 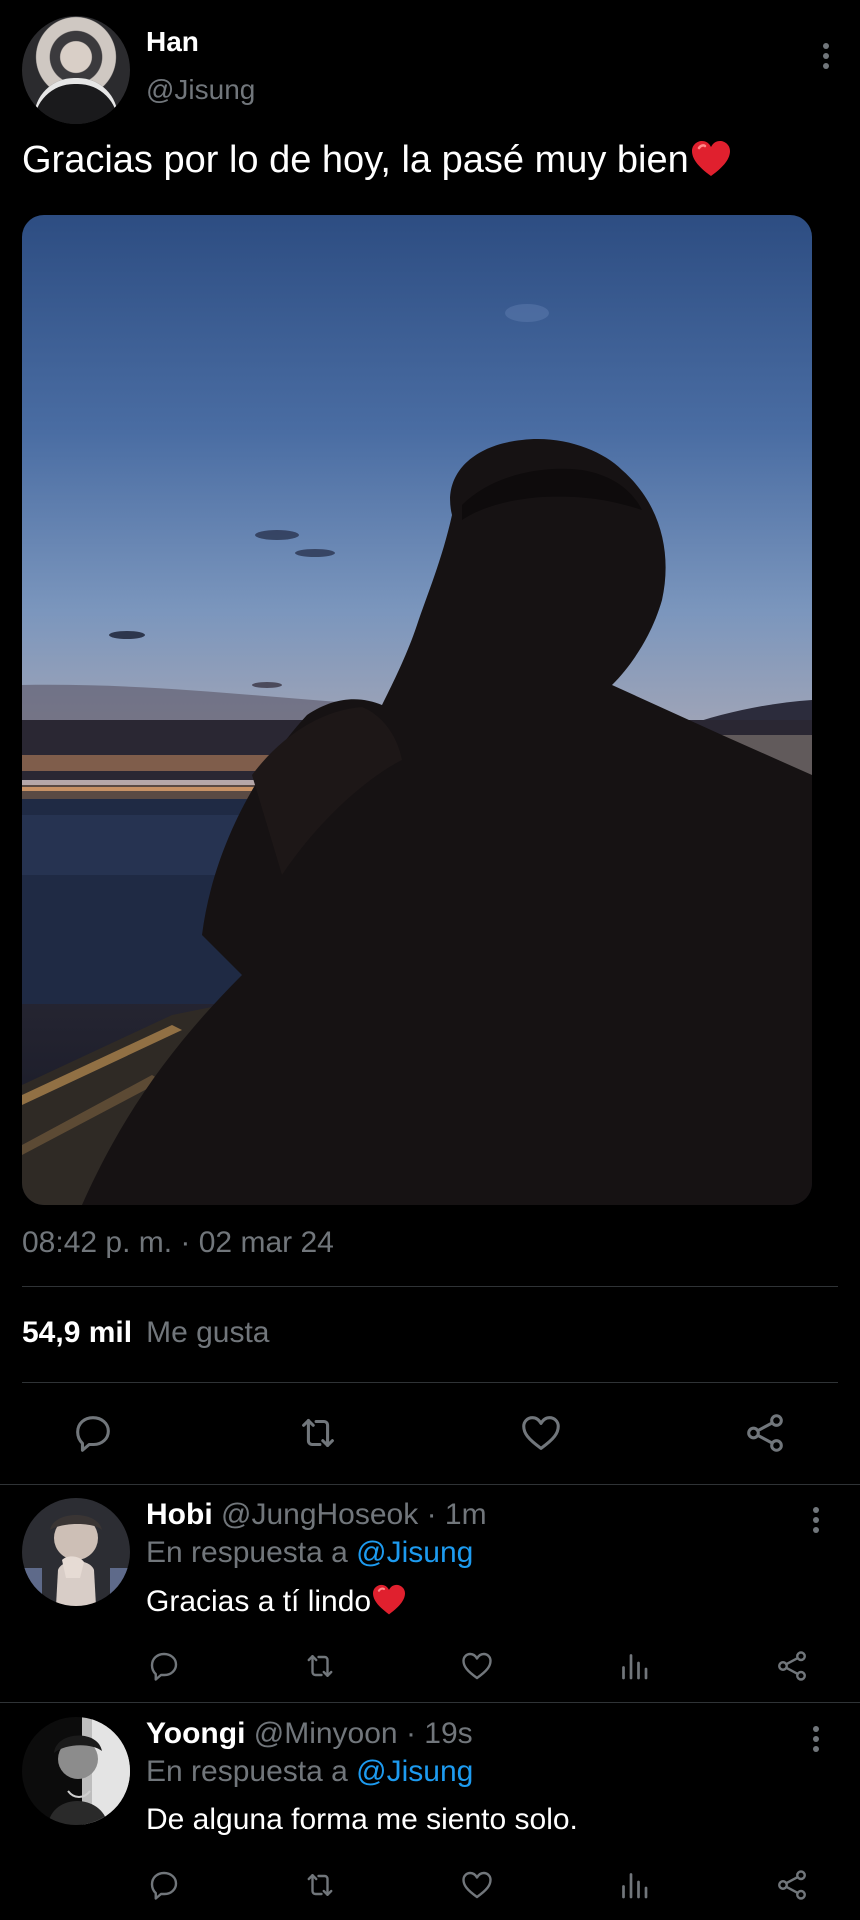 What do you see at coordinates (179, 1514) in the screenshot?
I see `reply-author-name: Hobi` at bounding box center [179, 1514].